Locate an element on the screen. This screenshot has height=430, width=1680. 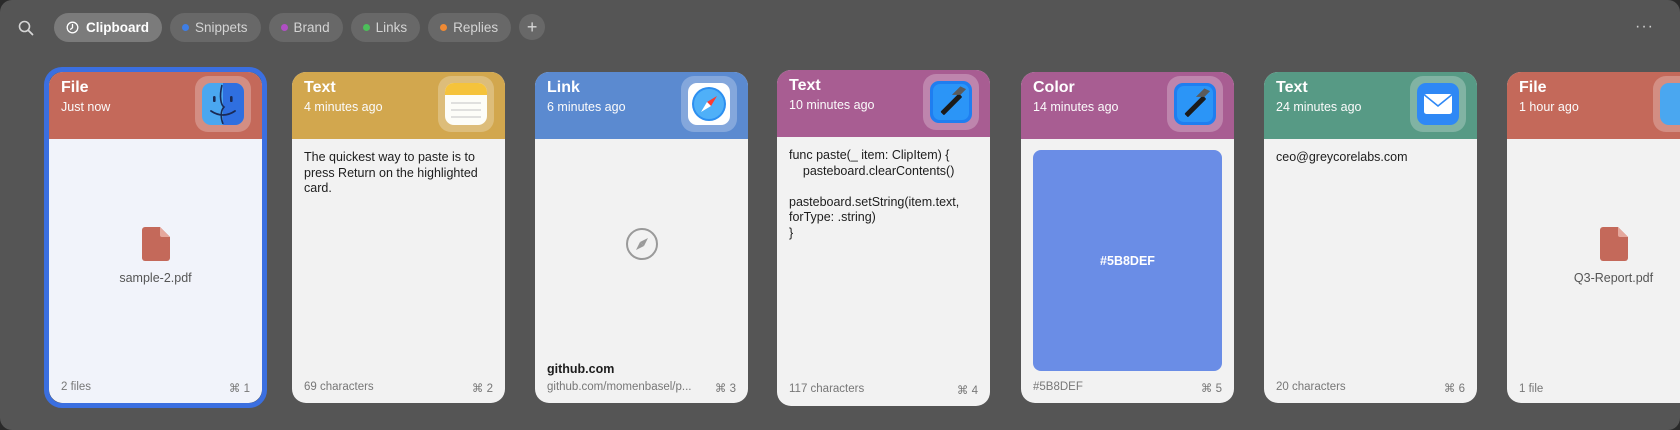
snippets-dot-icon is located at coordinates (185, 27).